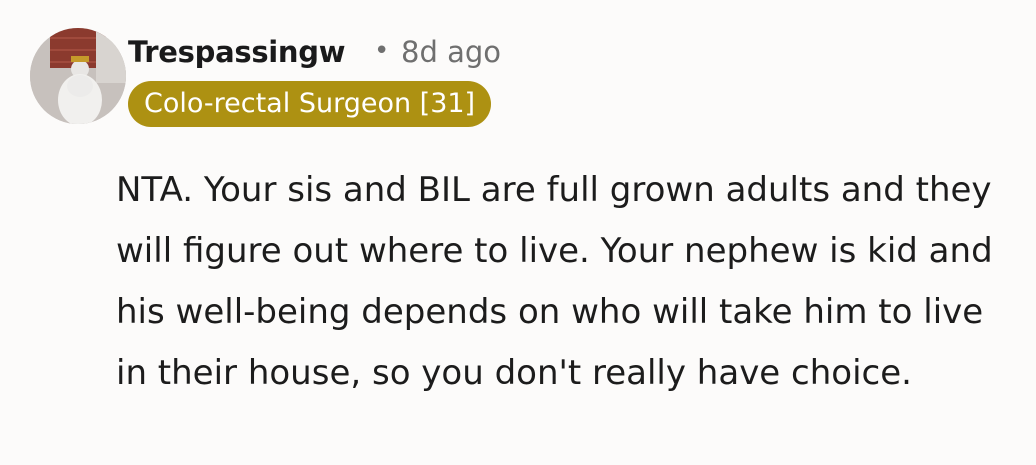 This screenshot has width=1036, height=465. What do you see at coordinates (451, 52) in the screenshot?
I see `comment-timestamp: 8d ago` at bounding box center [451, 52].